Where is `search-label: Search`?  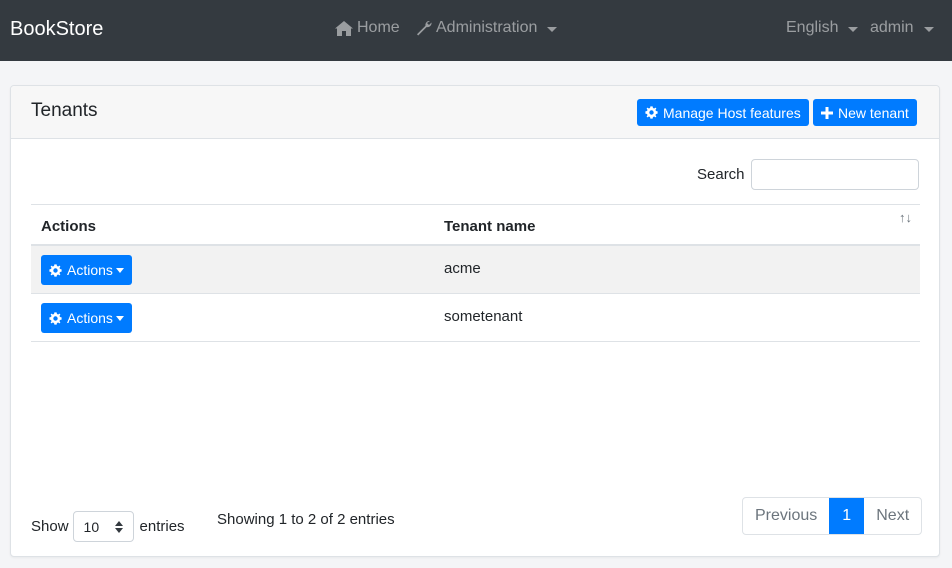
search-label: Search is located at coordinates (721, 174).